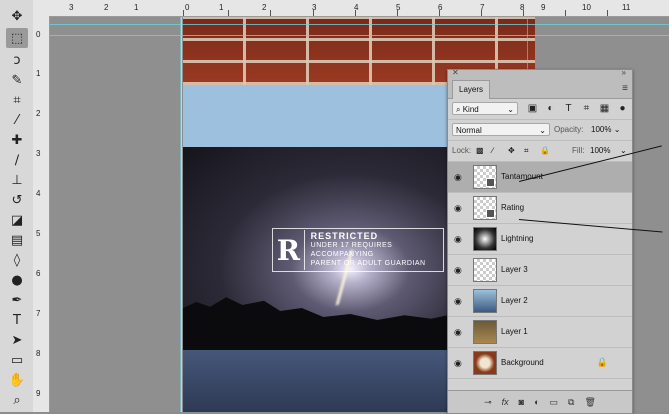 The width and height of the screenshot is (669, 414). Describe the element at coordinates (180, 214) in the screenshot. I see `guide-line` at that location.